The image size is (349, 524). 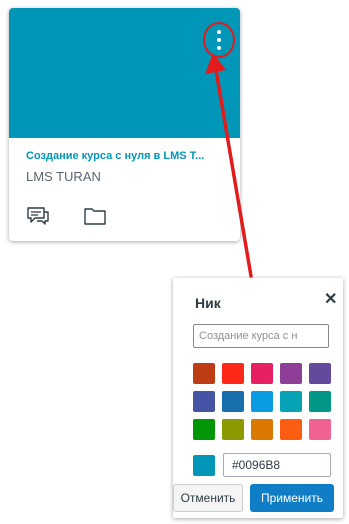 I want to click on nickname-input, so click(x=261, y=336).